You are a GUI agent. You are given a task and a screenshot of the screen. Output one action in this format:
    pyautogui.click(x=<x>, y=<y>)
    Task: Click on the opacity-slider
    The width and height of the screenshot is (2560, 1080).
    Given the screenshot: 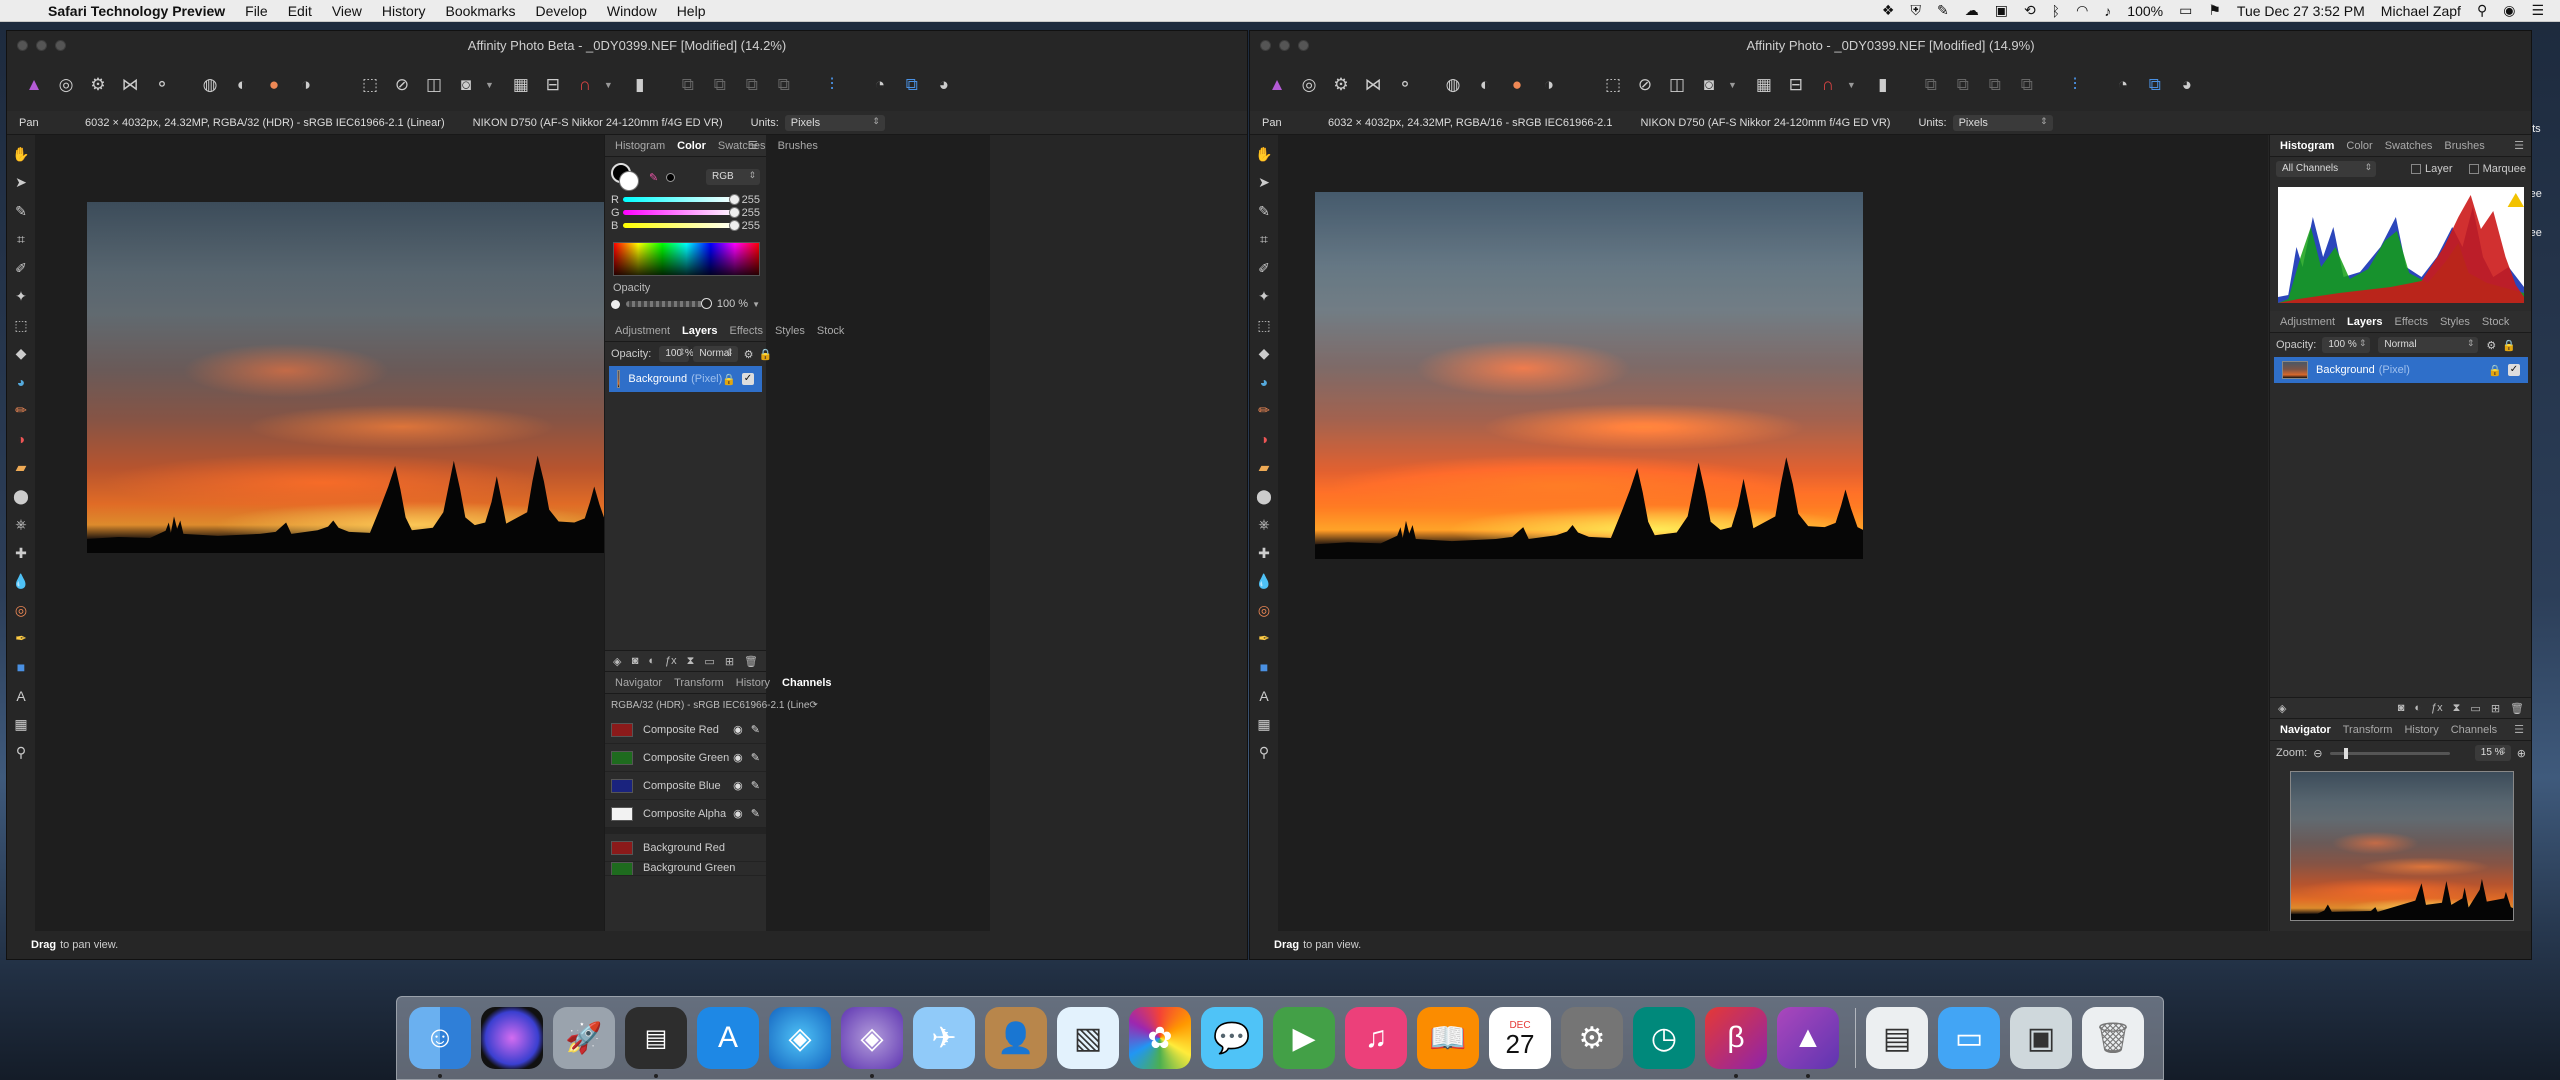 What is the action you would take?
    pyautogui.click(x=669, y=303)
    